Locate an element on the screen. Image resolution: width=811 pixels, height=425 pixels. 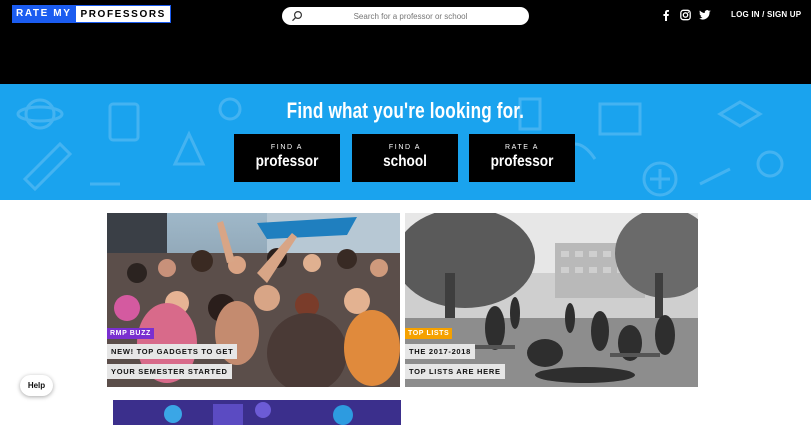
cta-big-label: school is located at coordinates (405, 161).